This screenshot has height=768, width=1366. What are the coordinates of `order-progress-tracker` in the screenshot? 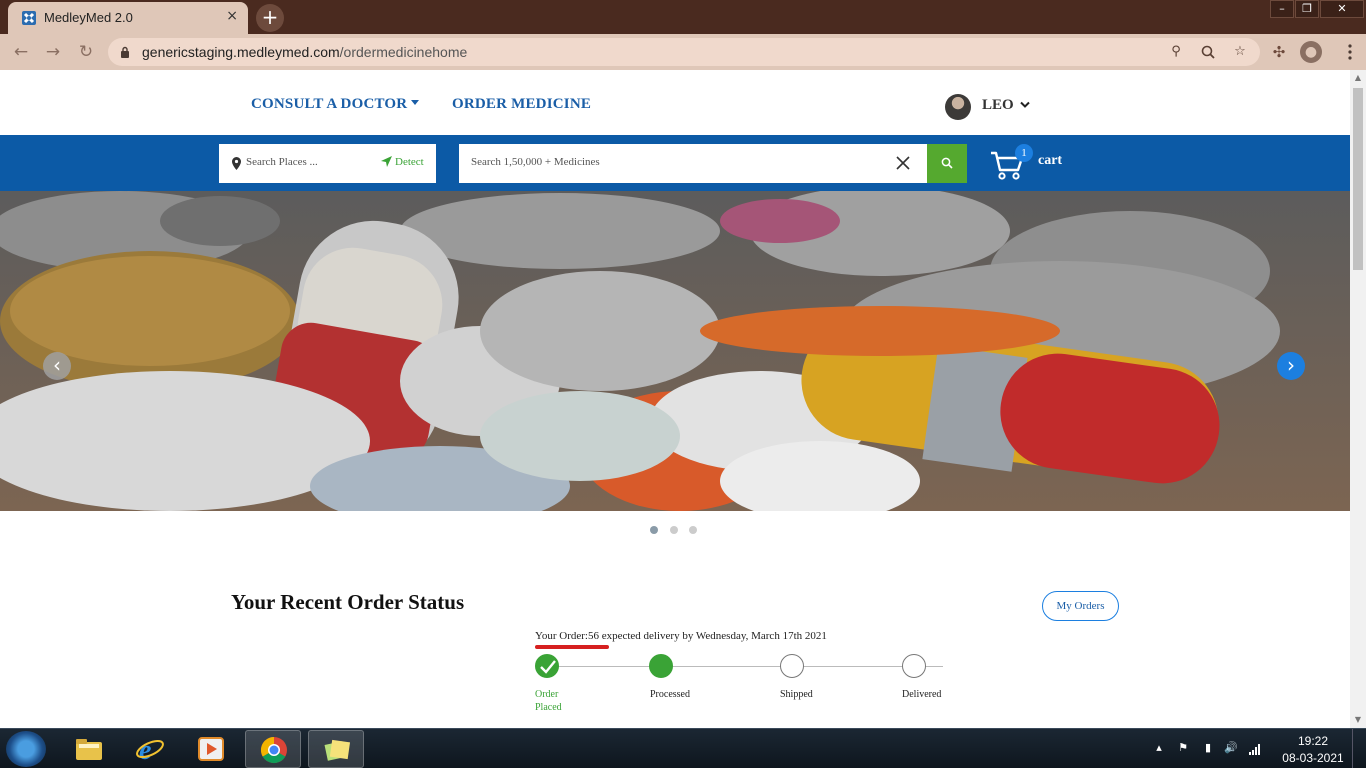 It's located at (740, 667).